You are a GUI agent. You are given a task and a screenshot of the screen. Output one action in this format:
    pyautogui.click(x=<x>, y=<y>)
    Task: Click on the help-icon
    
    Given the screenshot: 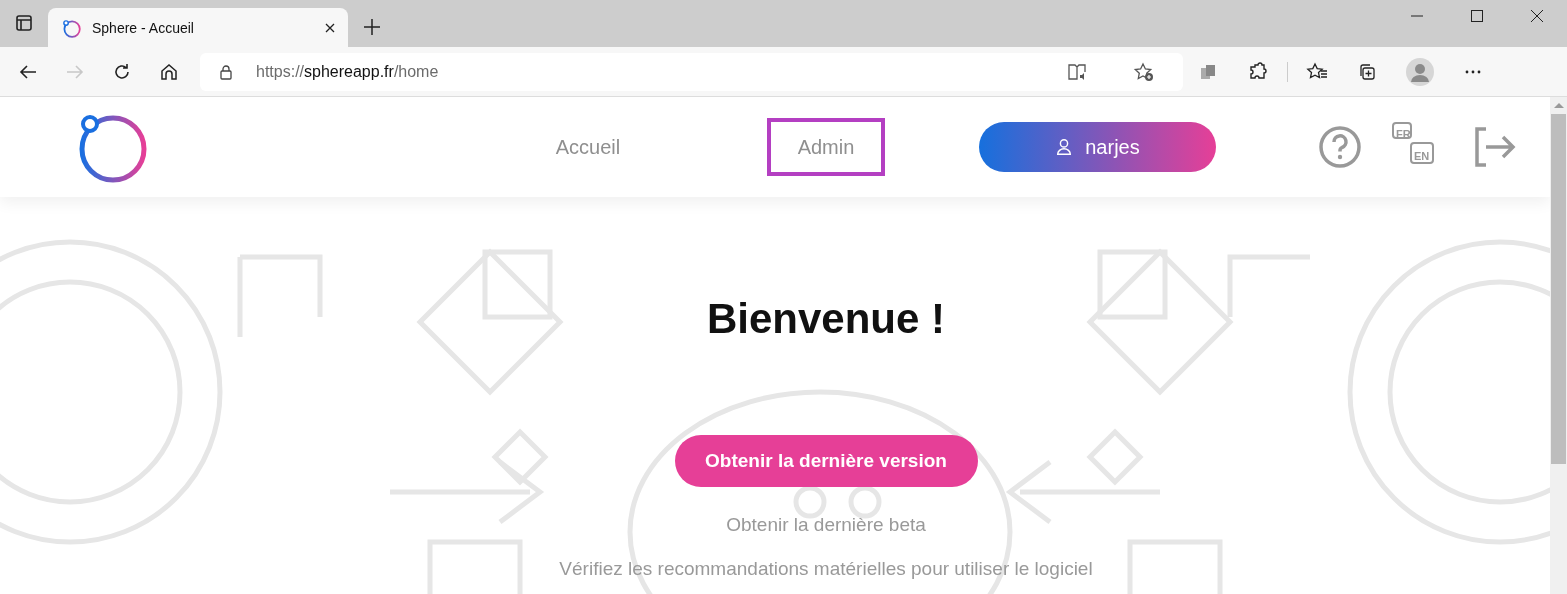 What is the action you would take?
    pyautogui.click(x=1340, y=147)
    